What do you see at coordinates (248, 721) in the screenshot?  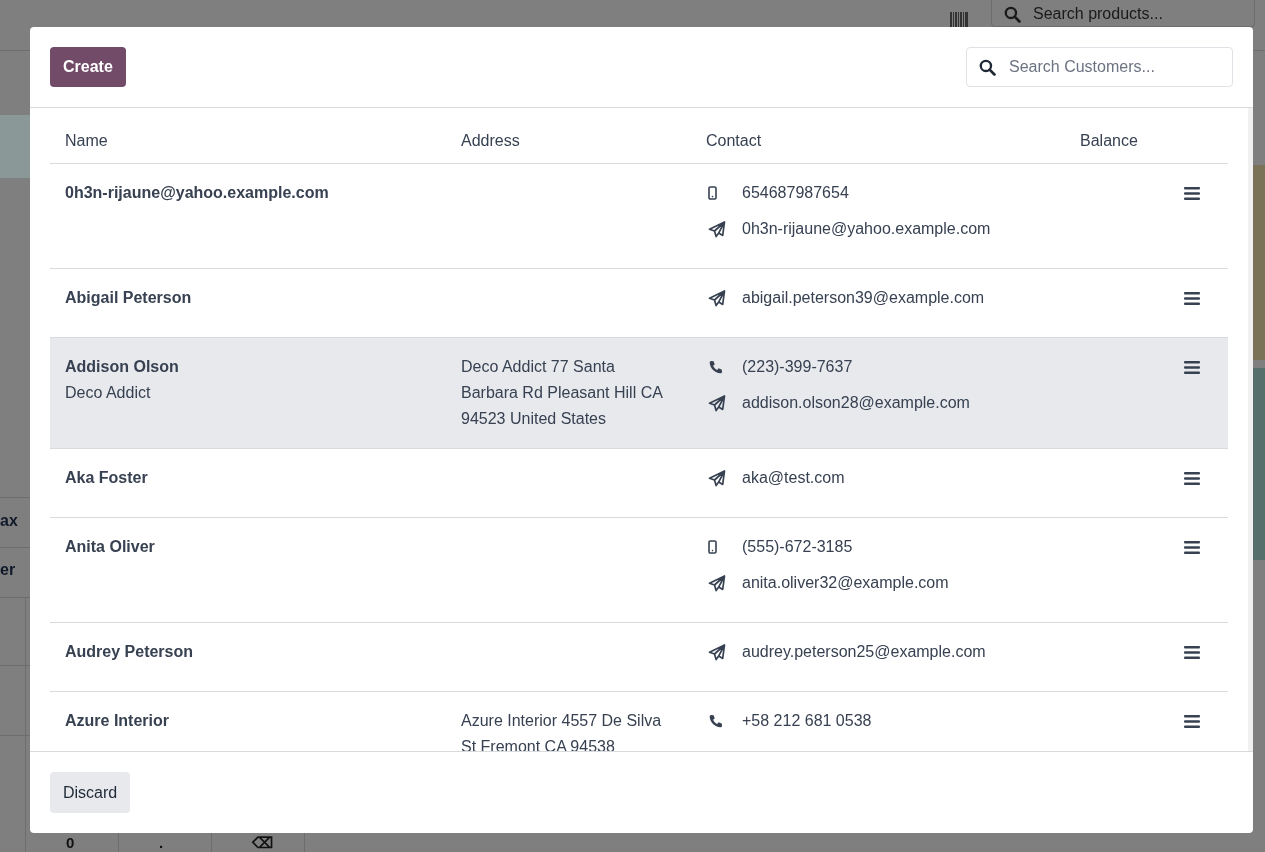 I see `customer-name: Azure Interior` at bounding box center [248, 721].